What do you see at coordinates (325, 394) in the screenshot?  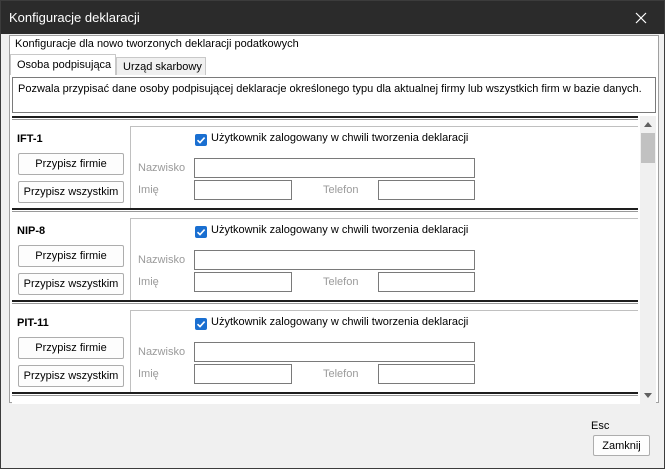 I see `separator` at bounding box center [325, 394].